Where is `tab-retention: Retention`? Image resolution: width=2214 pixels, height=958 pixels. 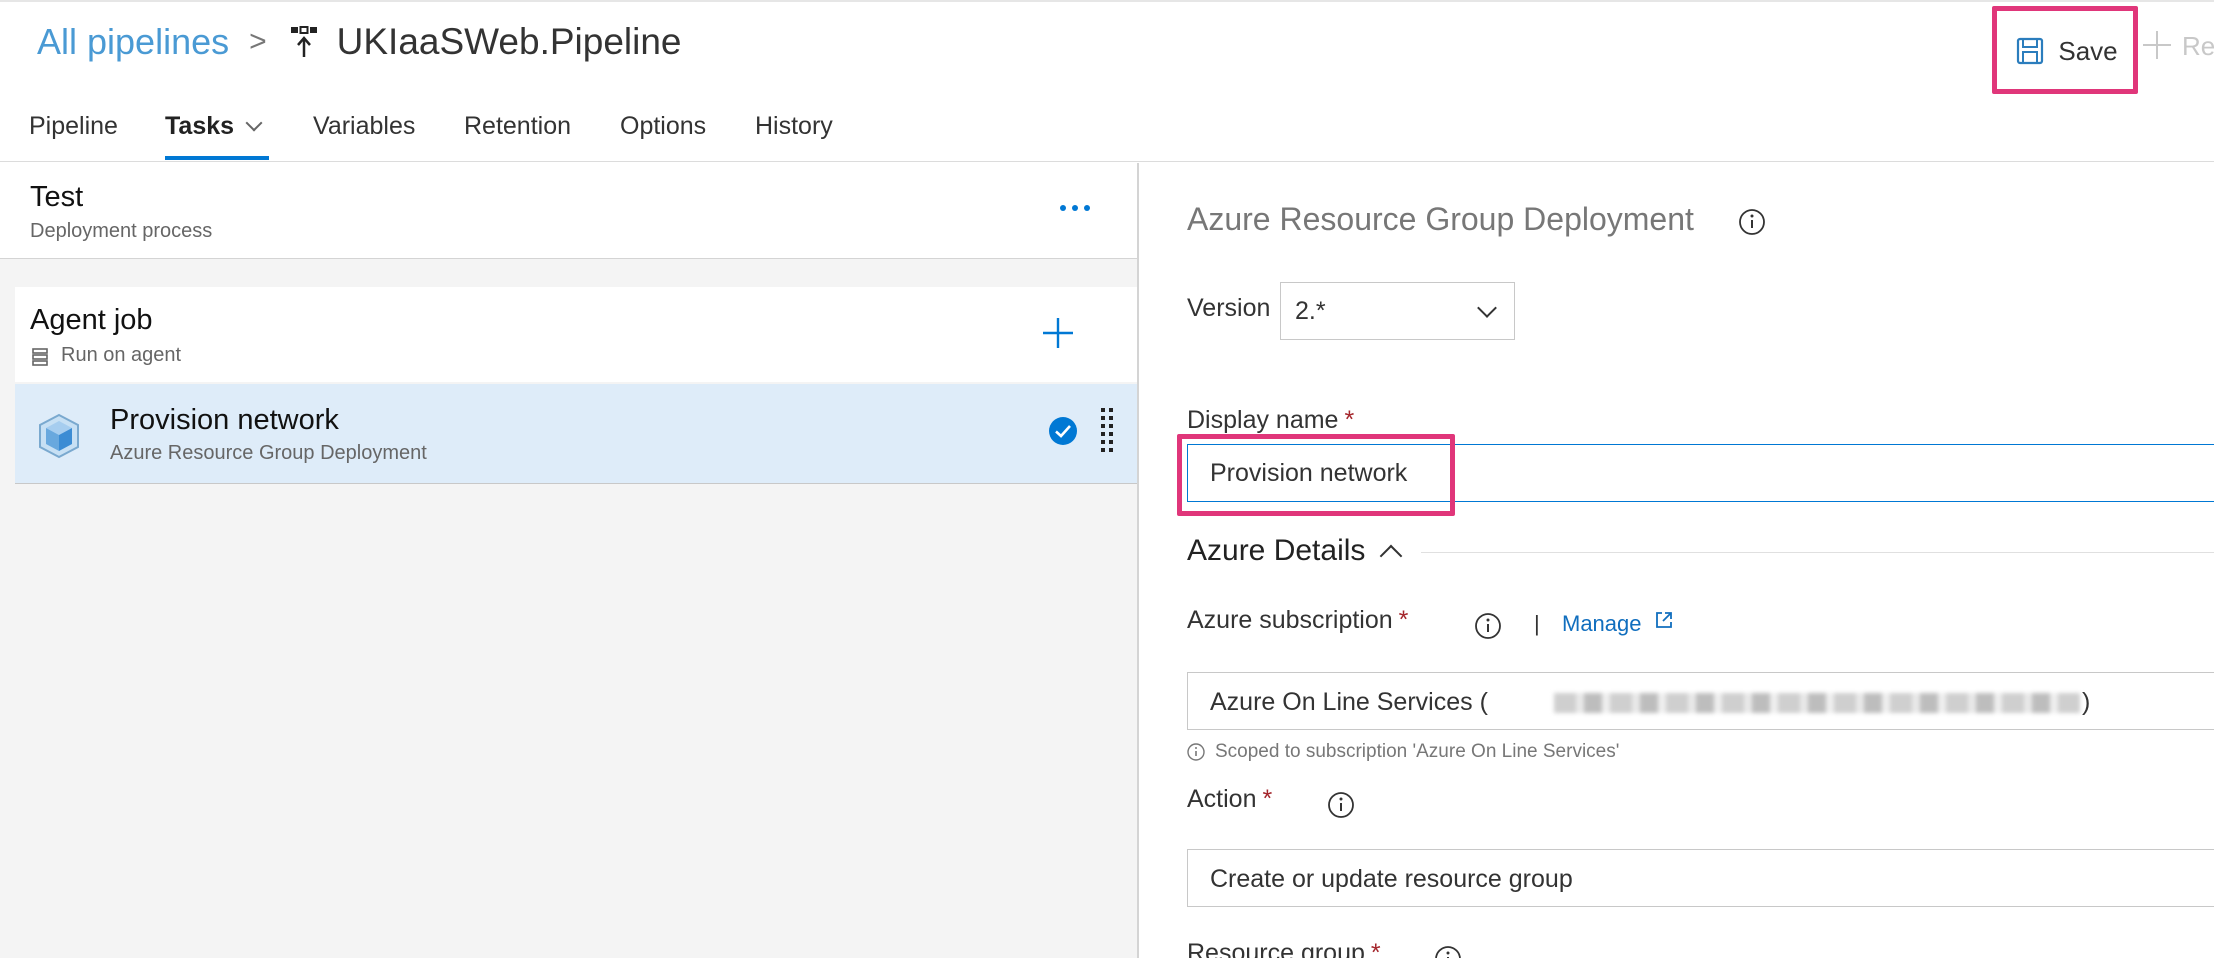
tab-retention: Retention is located at coordinates (517, 126).